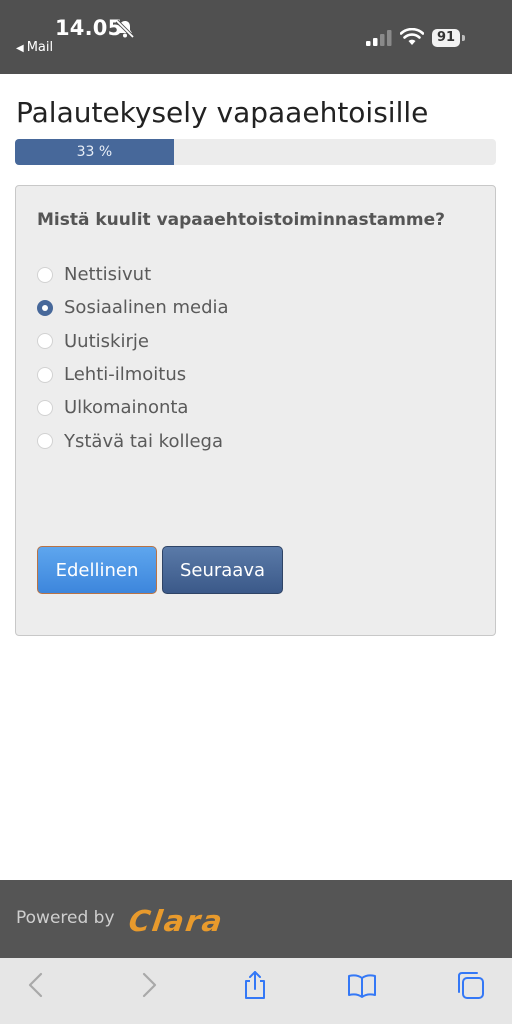  I want to click on back-app-label: Mail, so click(40, 47).